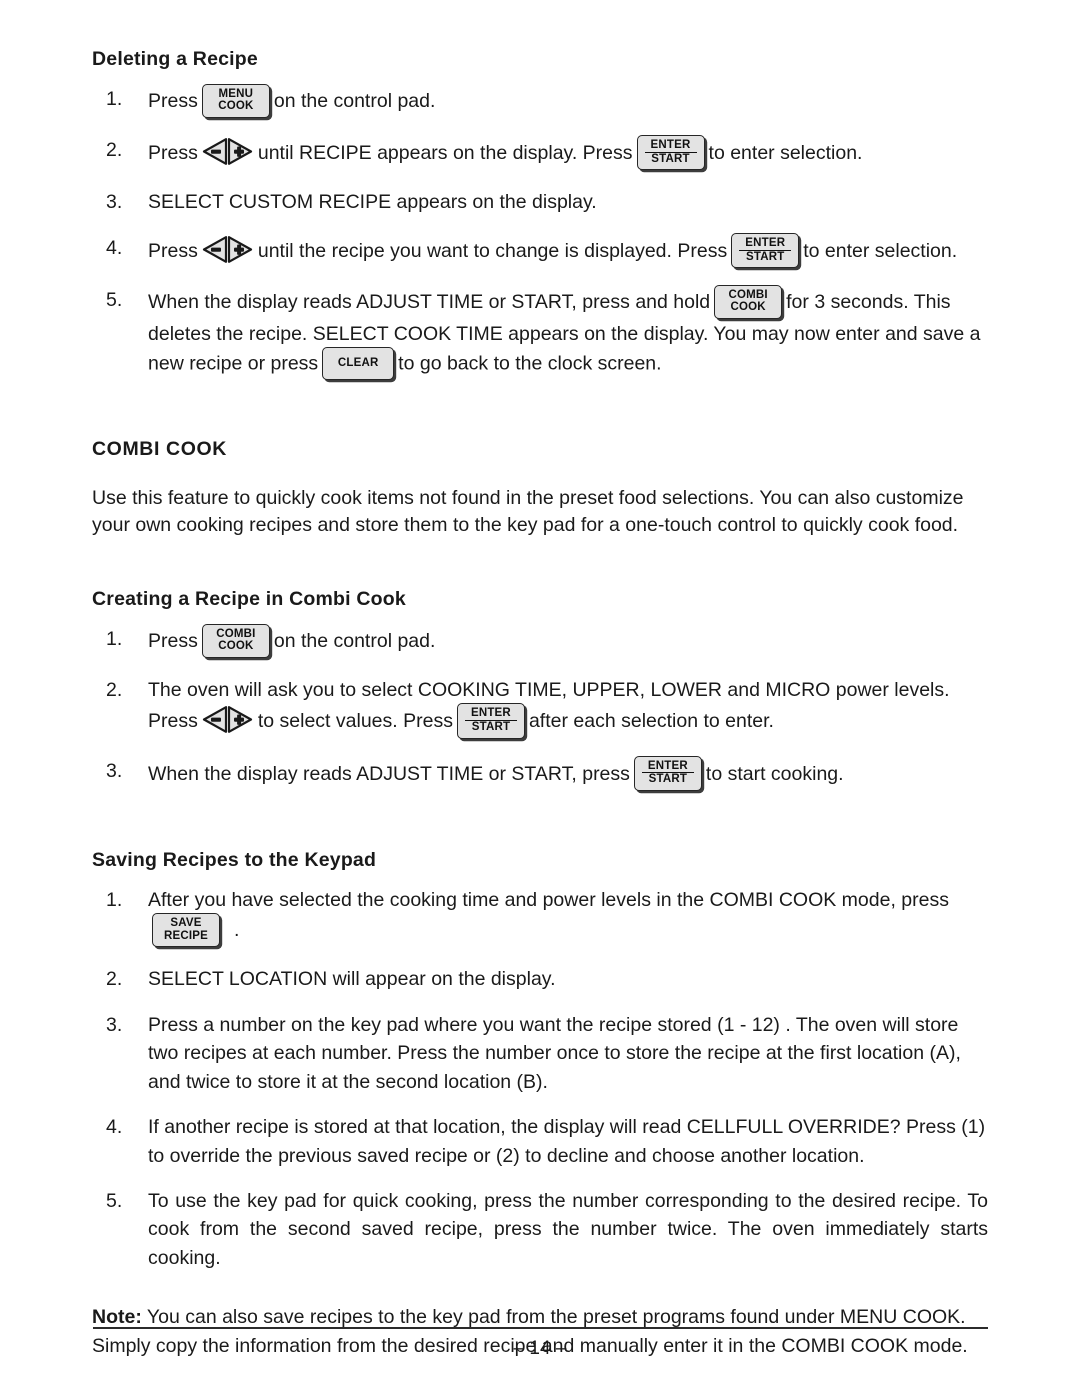  Describe the element at coordinates (774, 773) in the screenshot. I see `step-text-part: to start cooking.` at that location.